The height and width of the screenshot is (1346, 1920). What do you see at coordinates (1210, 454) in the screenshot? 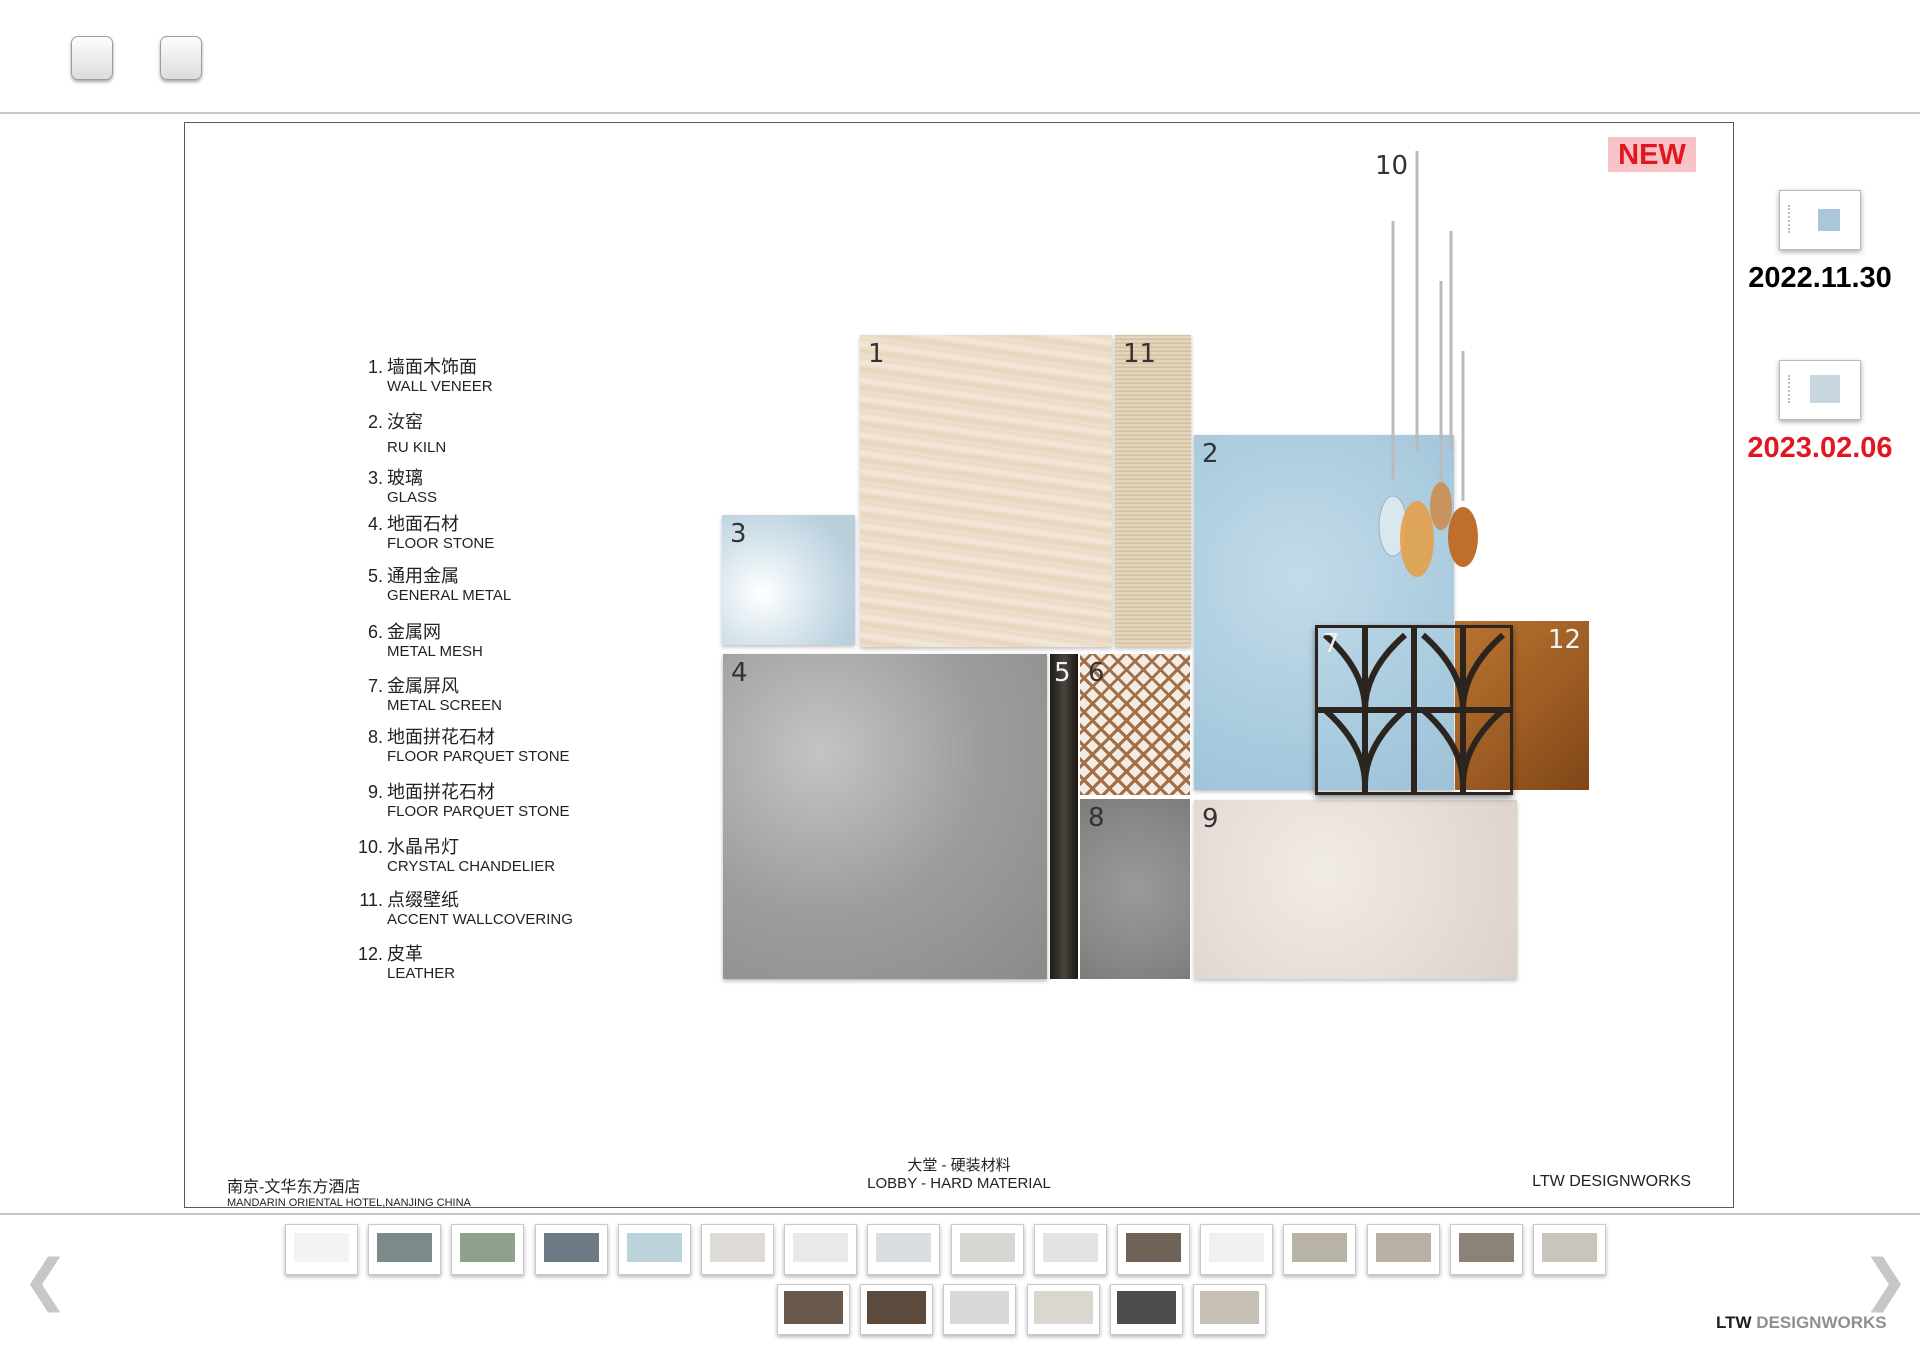
I see `swatch-number: 2` at bounding box center [1210, 454].